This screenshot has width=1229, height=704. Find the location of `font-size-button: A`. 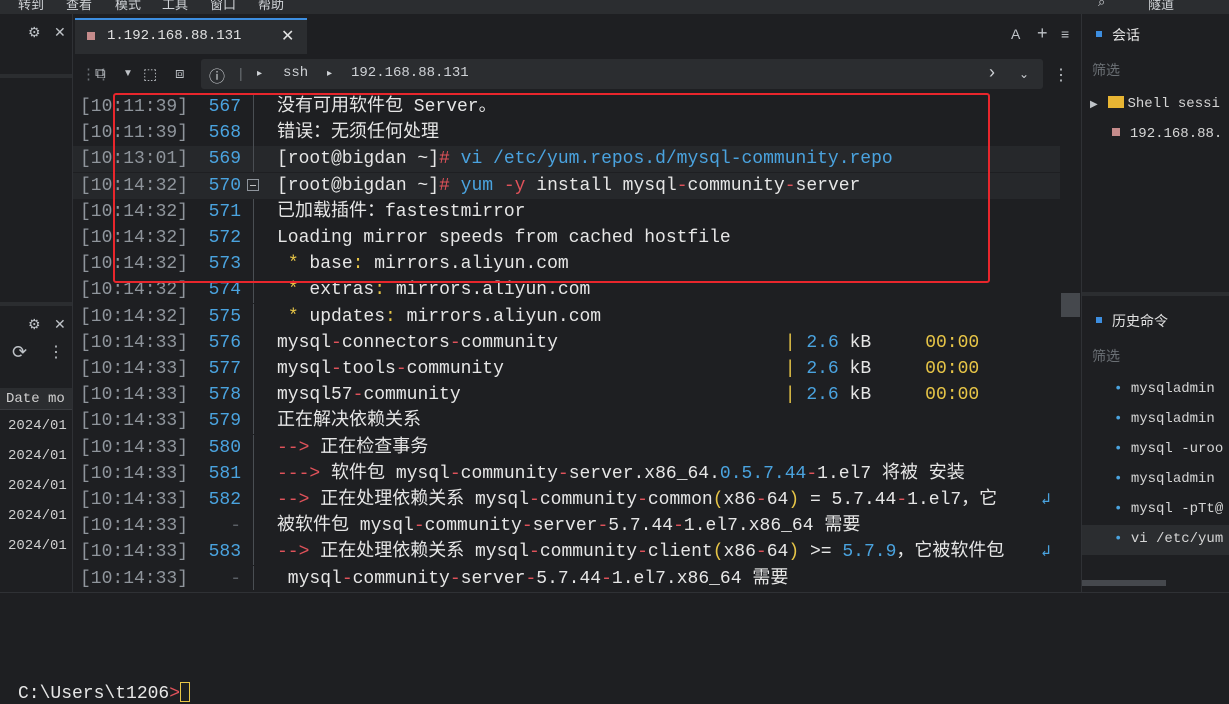

font-size-button: A is located at coordinates (1015, 34).